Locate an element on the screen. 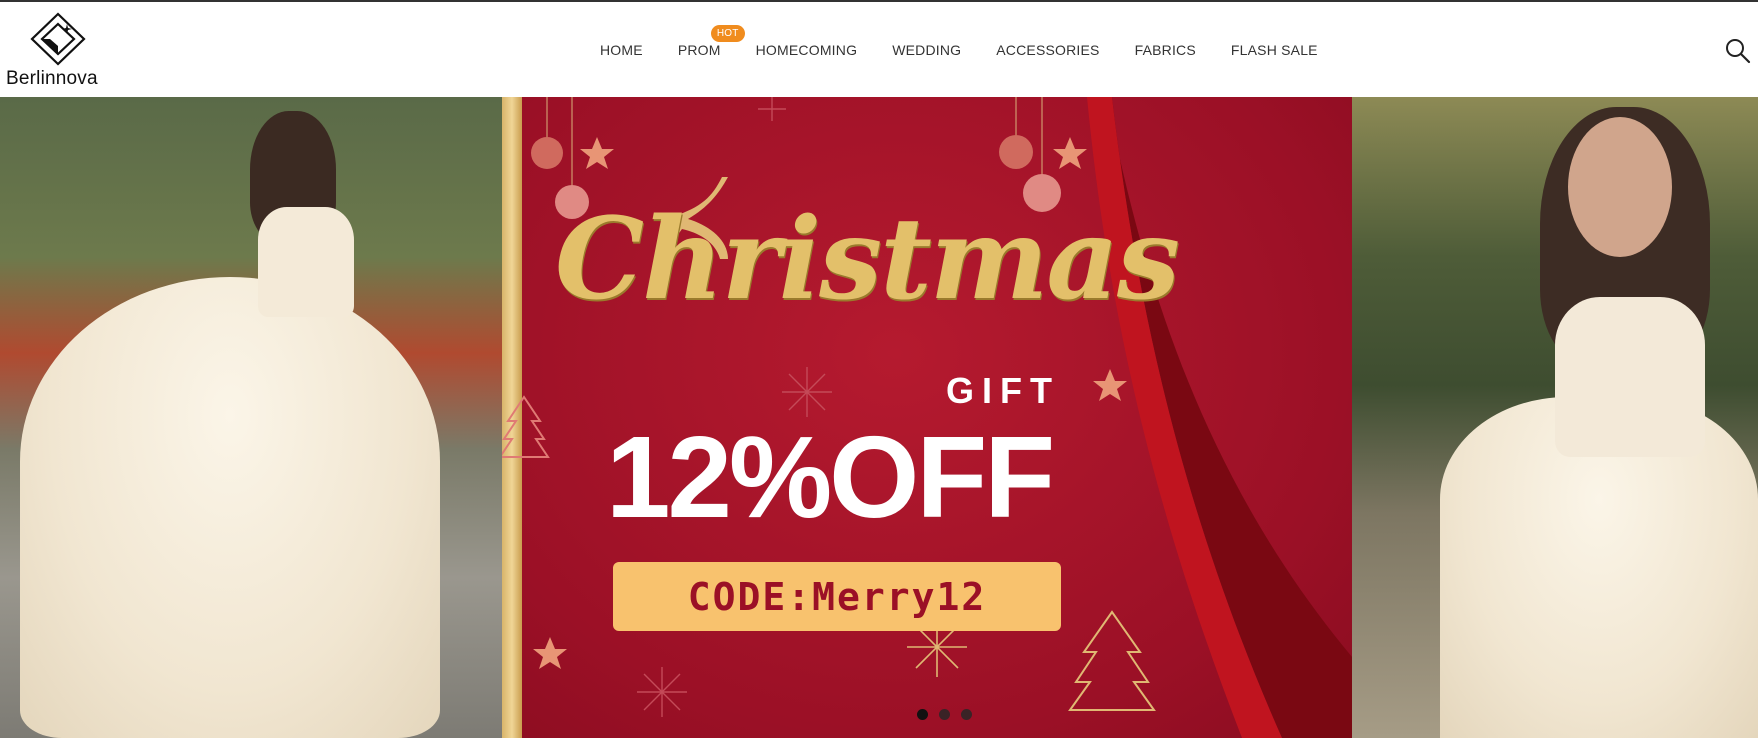 The width and height of the screenshot is (1758, 738). nav-prom: PROM HOT is located at coordinates (711, 43).